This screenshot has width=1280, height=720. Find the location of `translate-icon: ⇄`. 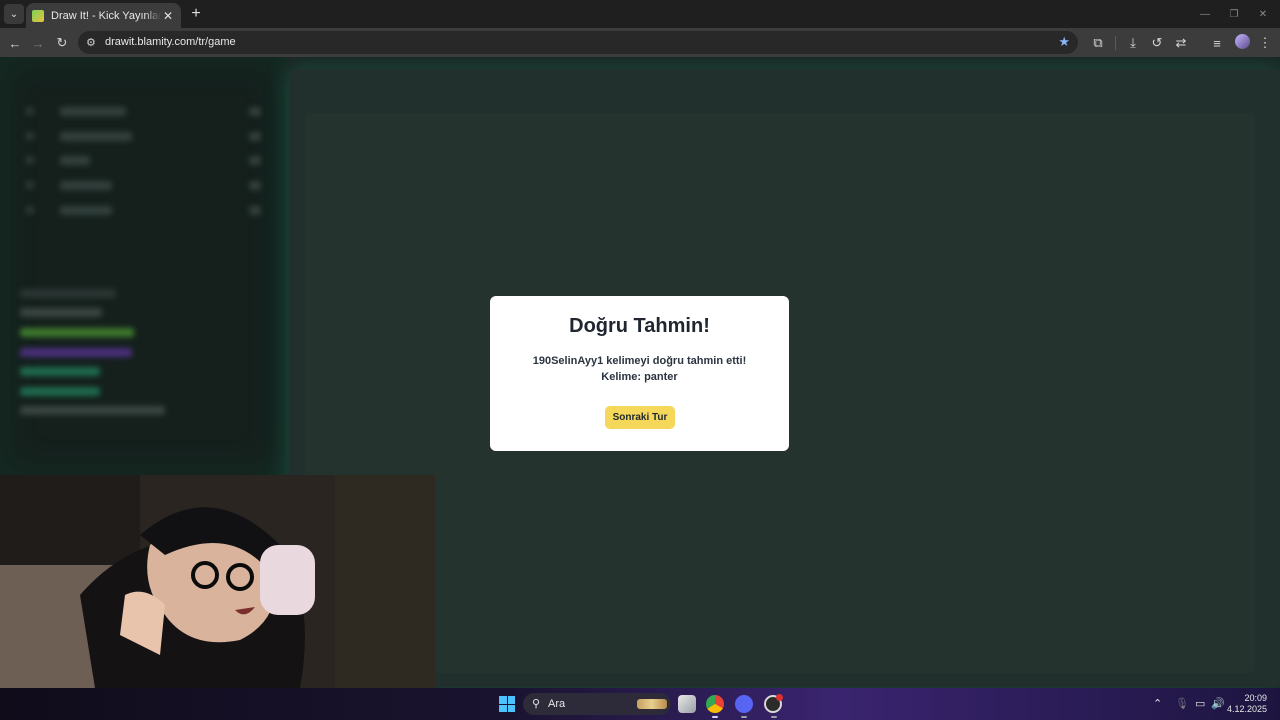

translate-icon: ⇄ is located at coordinates (1181, 42).